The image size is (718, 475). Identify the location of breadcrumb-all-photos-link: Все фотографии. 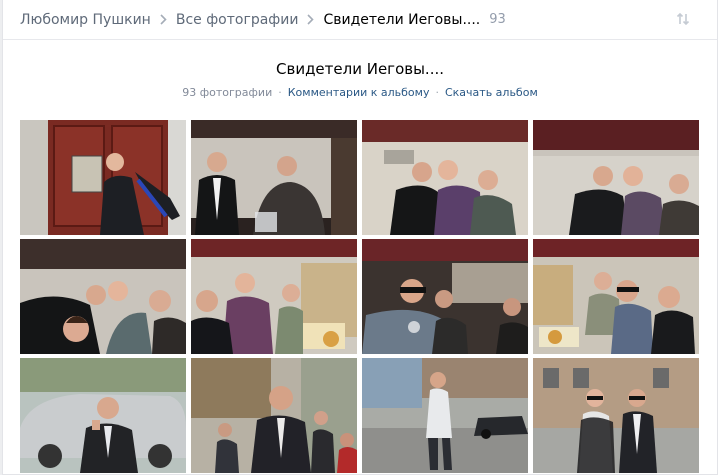
(237, 20).